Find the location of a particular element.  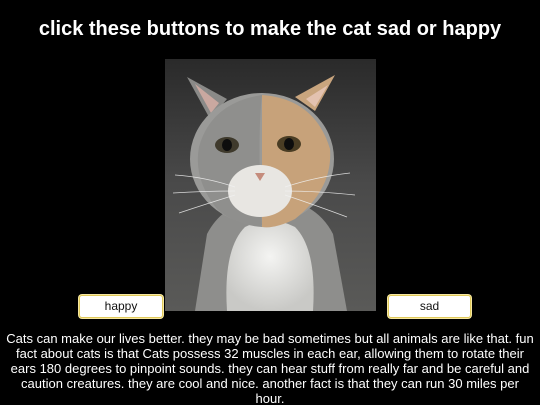

happy-button: happy is located at coordinates (121, 306).